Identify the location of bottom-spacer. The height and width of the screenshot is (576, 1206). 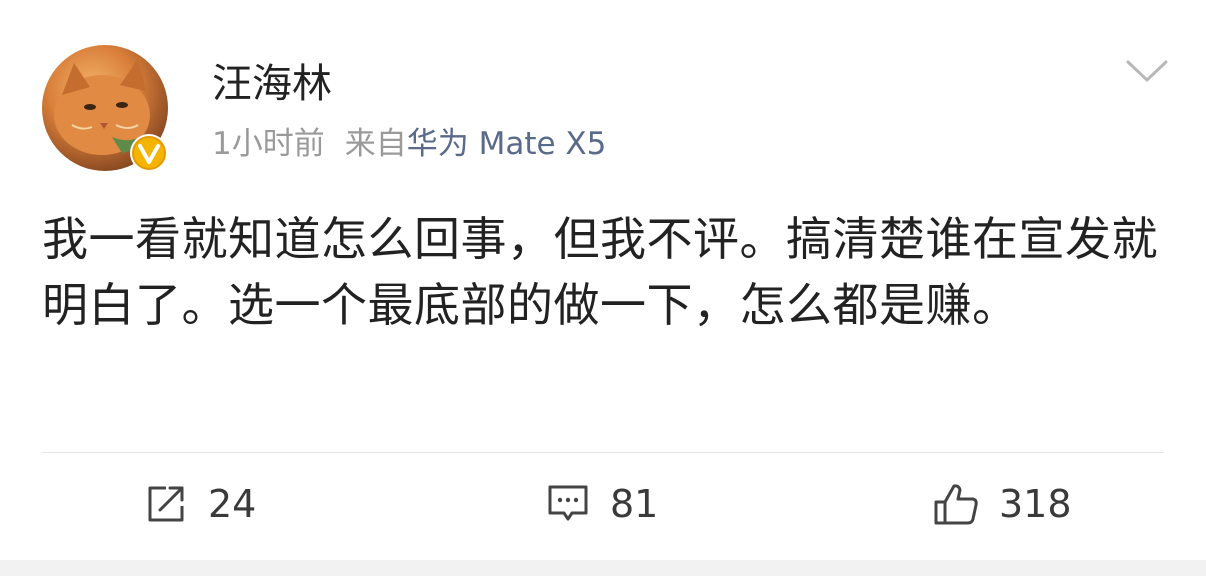
(603, 568).